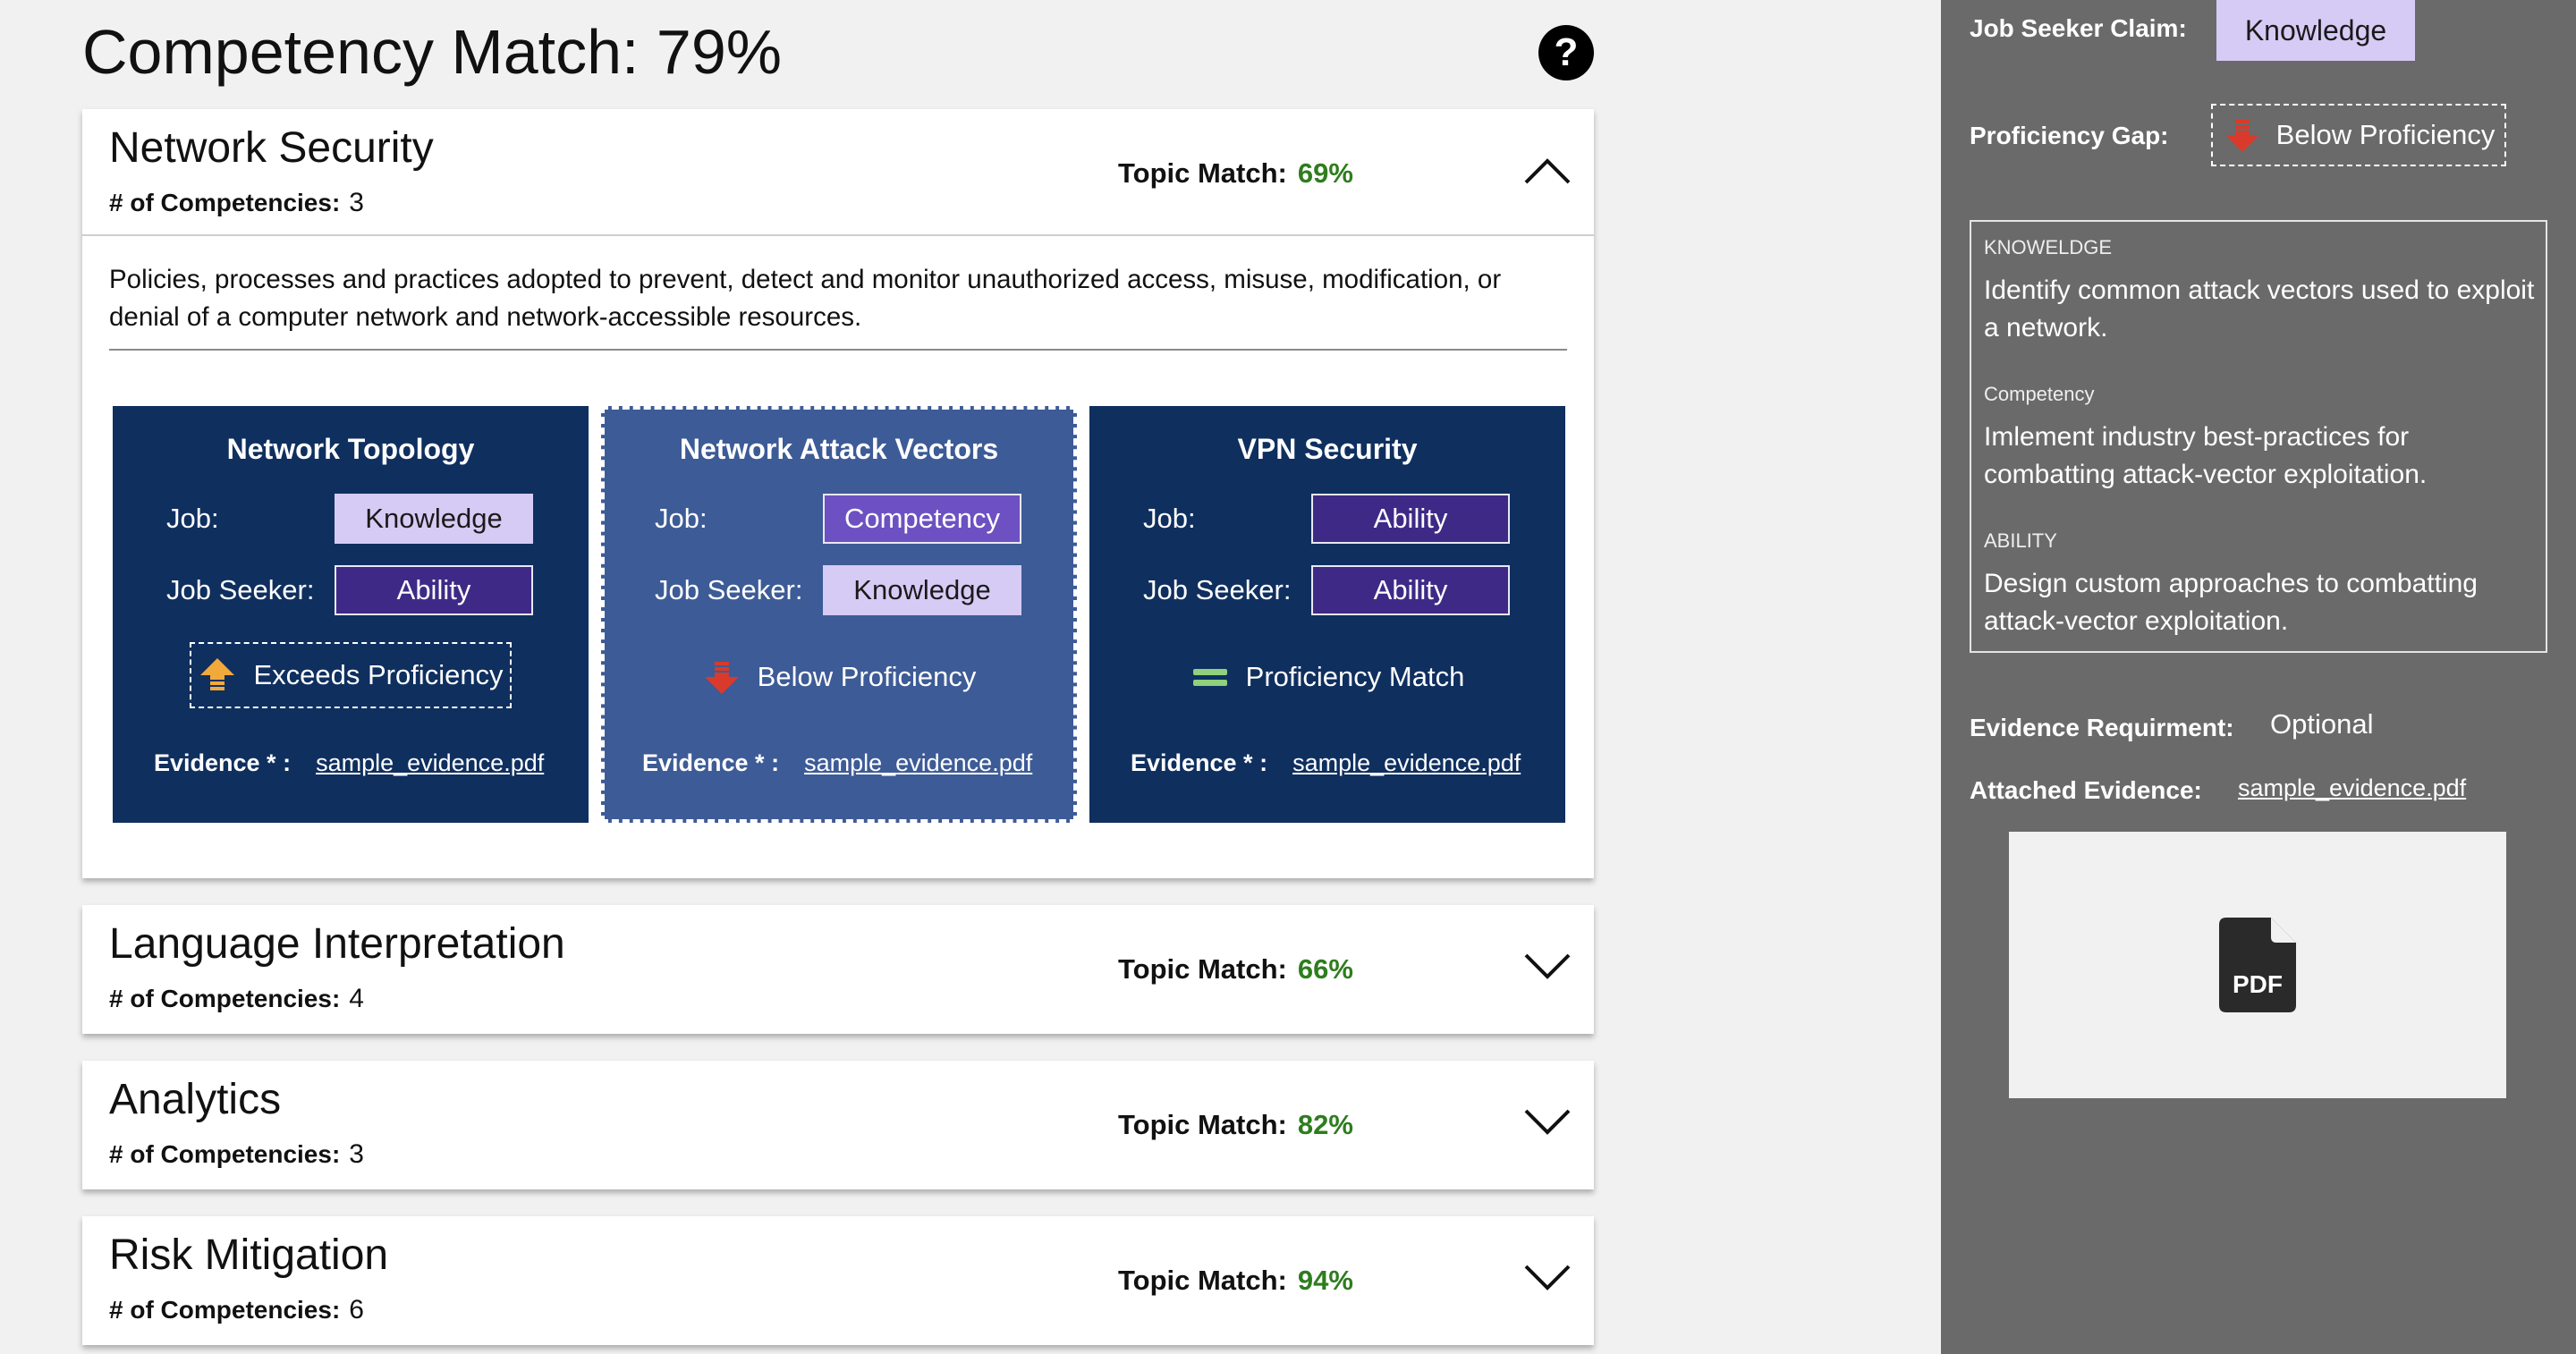 The width and height of the screenshot is (2576, 1354). What do you see at coordinates (2078, 28) in the screenshot?
I see `claim-label: Job Seeker Claim:` at bounding box center [2078, 28].